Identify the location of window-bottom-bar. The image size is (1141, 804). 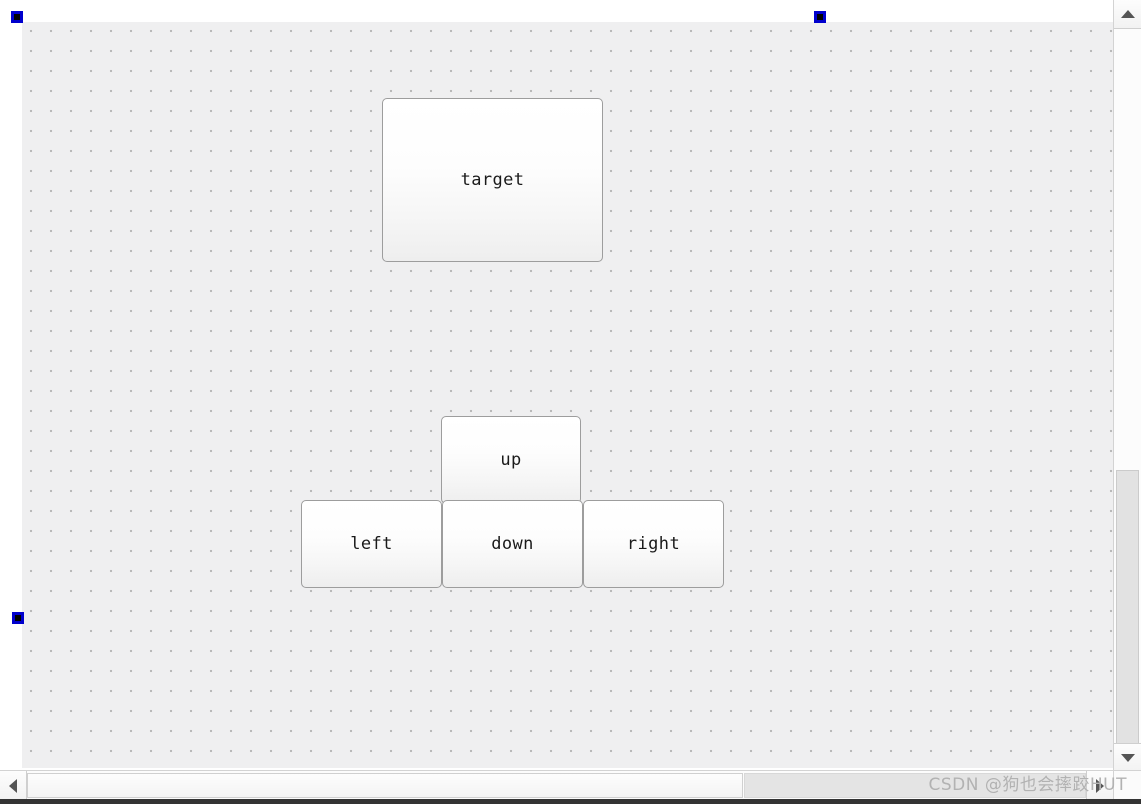
(570, 801).